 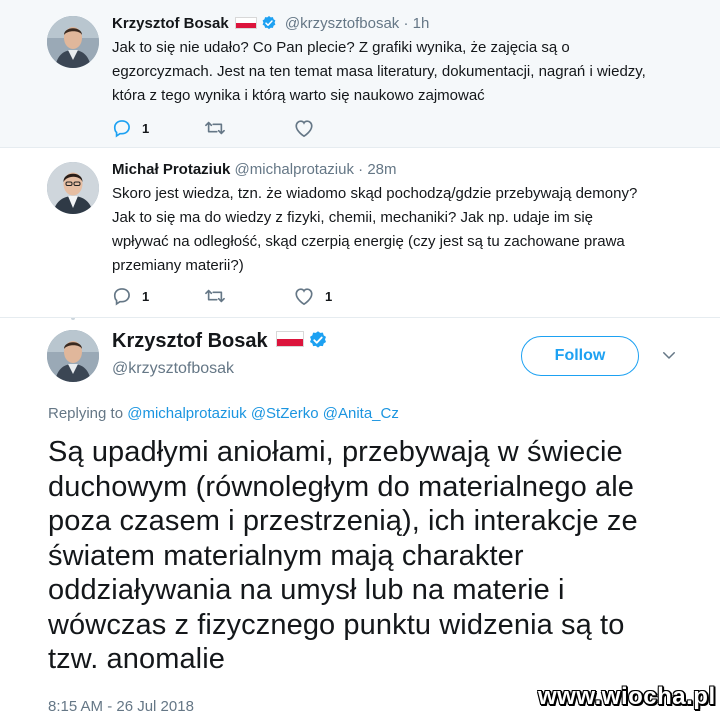 I want to click on main-author-name-row: Krzysztof Bosak, so click(x=220, y=341).